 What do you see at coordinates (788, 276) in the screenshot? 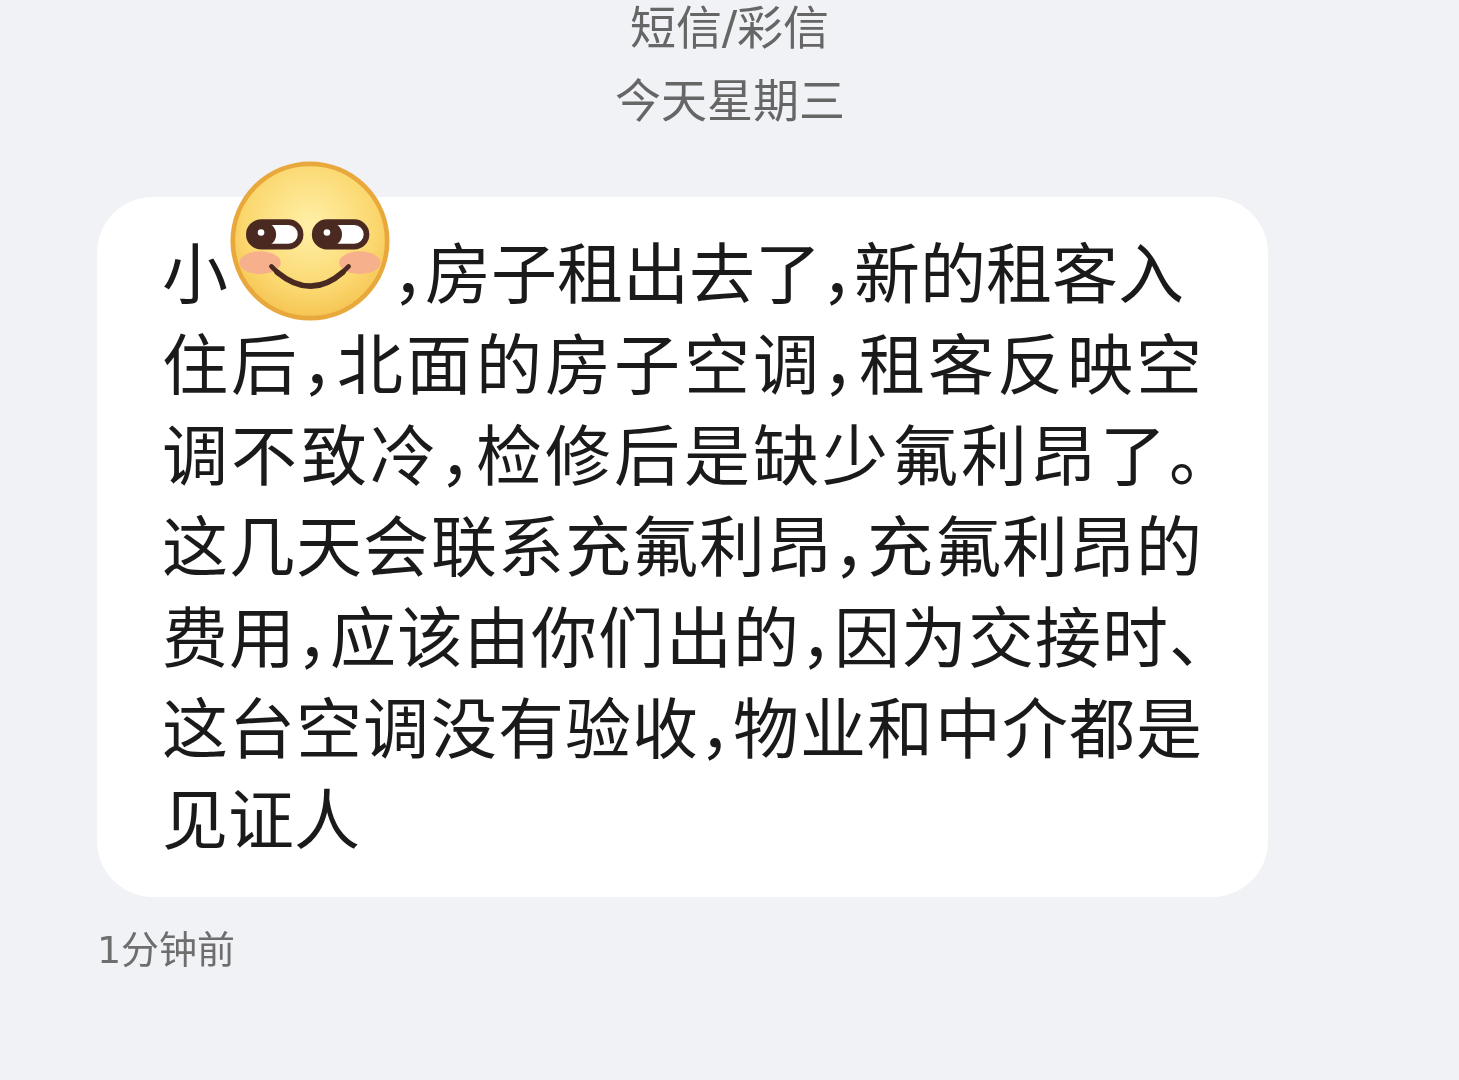
I see `message-text: ，房子租出去了，新的租客入` at bounding box center [788, 276].